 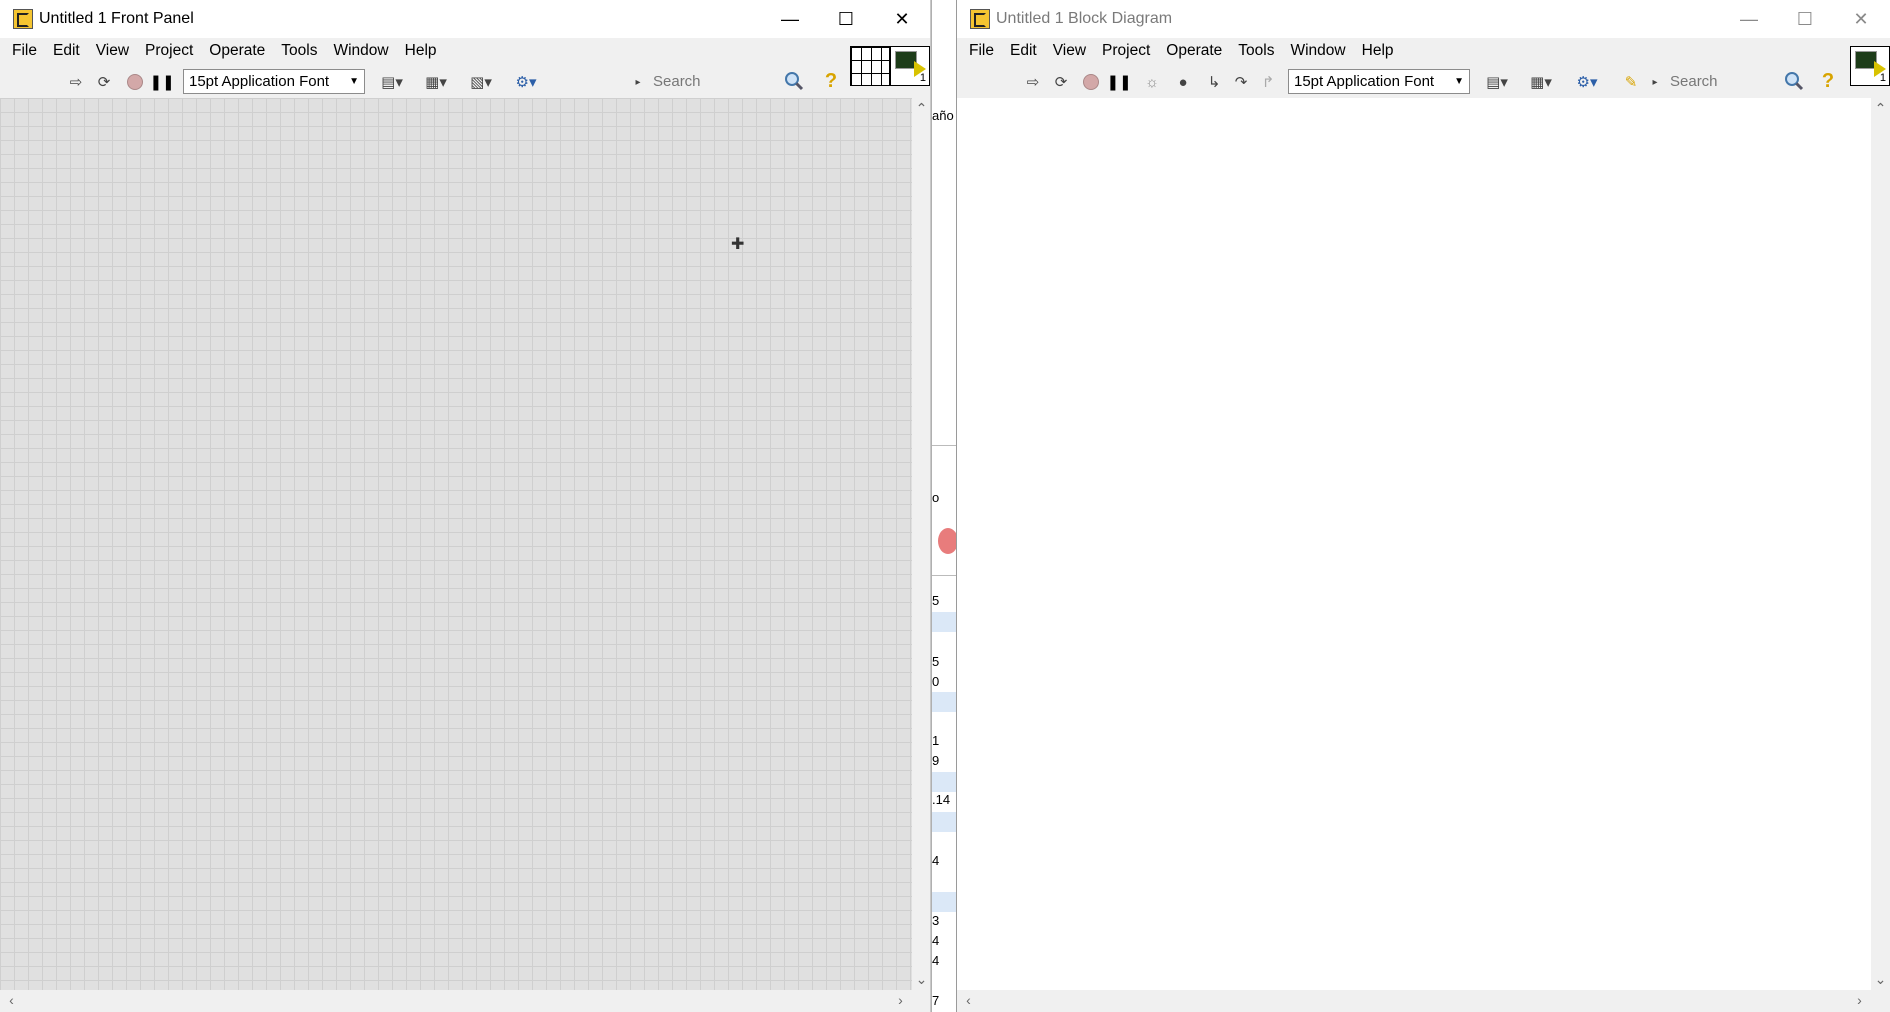 What do you see at coordinates (1241, 82) in the screenshot?
I see `step-over-icon: ↷` at bounding box center [1241, 82].